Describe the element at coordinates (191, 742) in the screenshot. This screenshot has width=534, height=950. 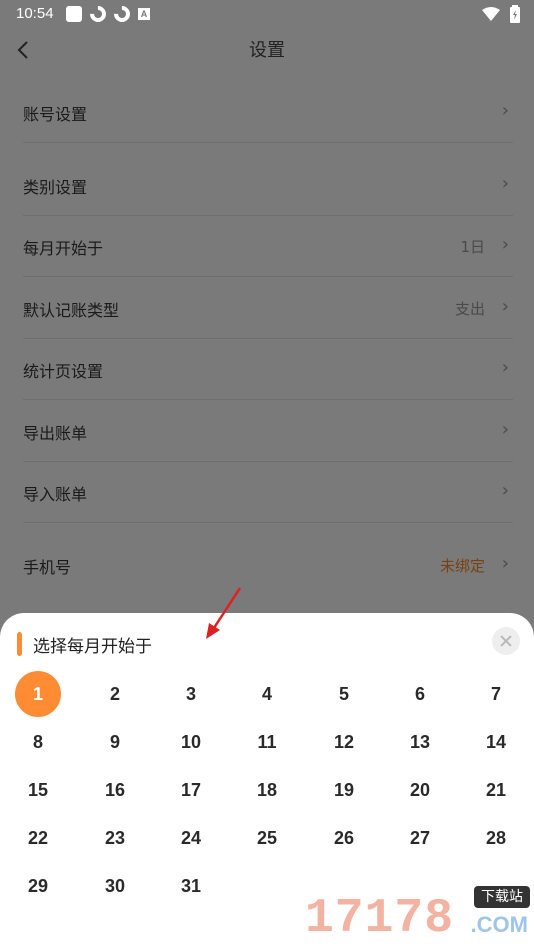
I see `day-option-10: 10` at that location.